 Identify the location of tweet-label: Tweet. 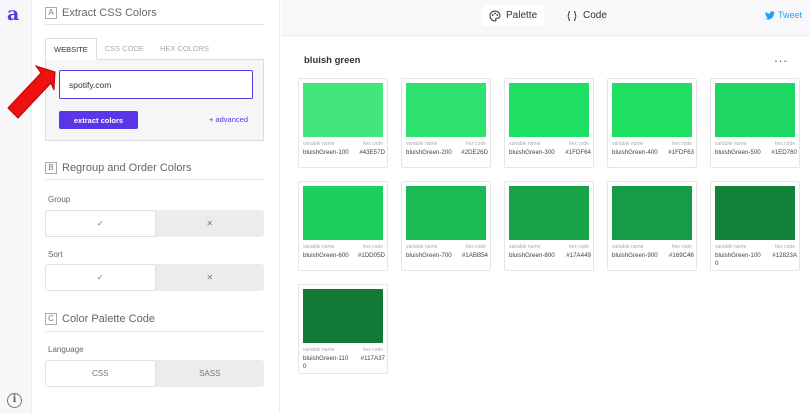
(789, 15).